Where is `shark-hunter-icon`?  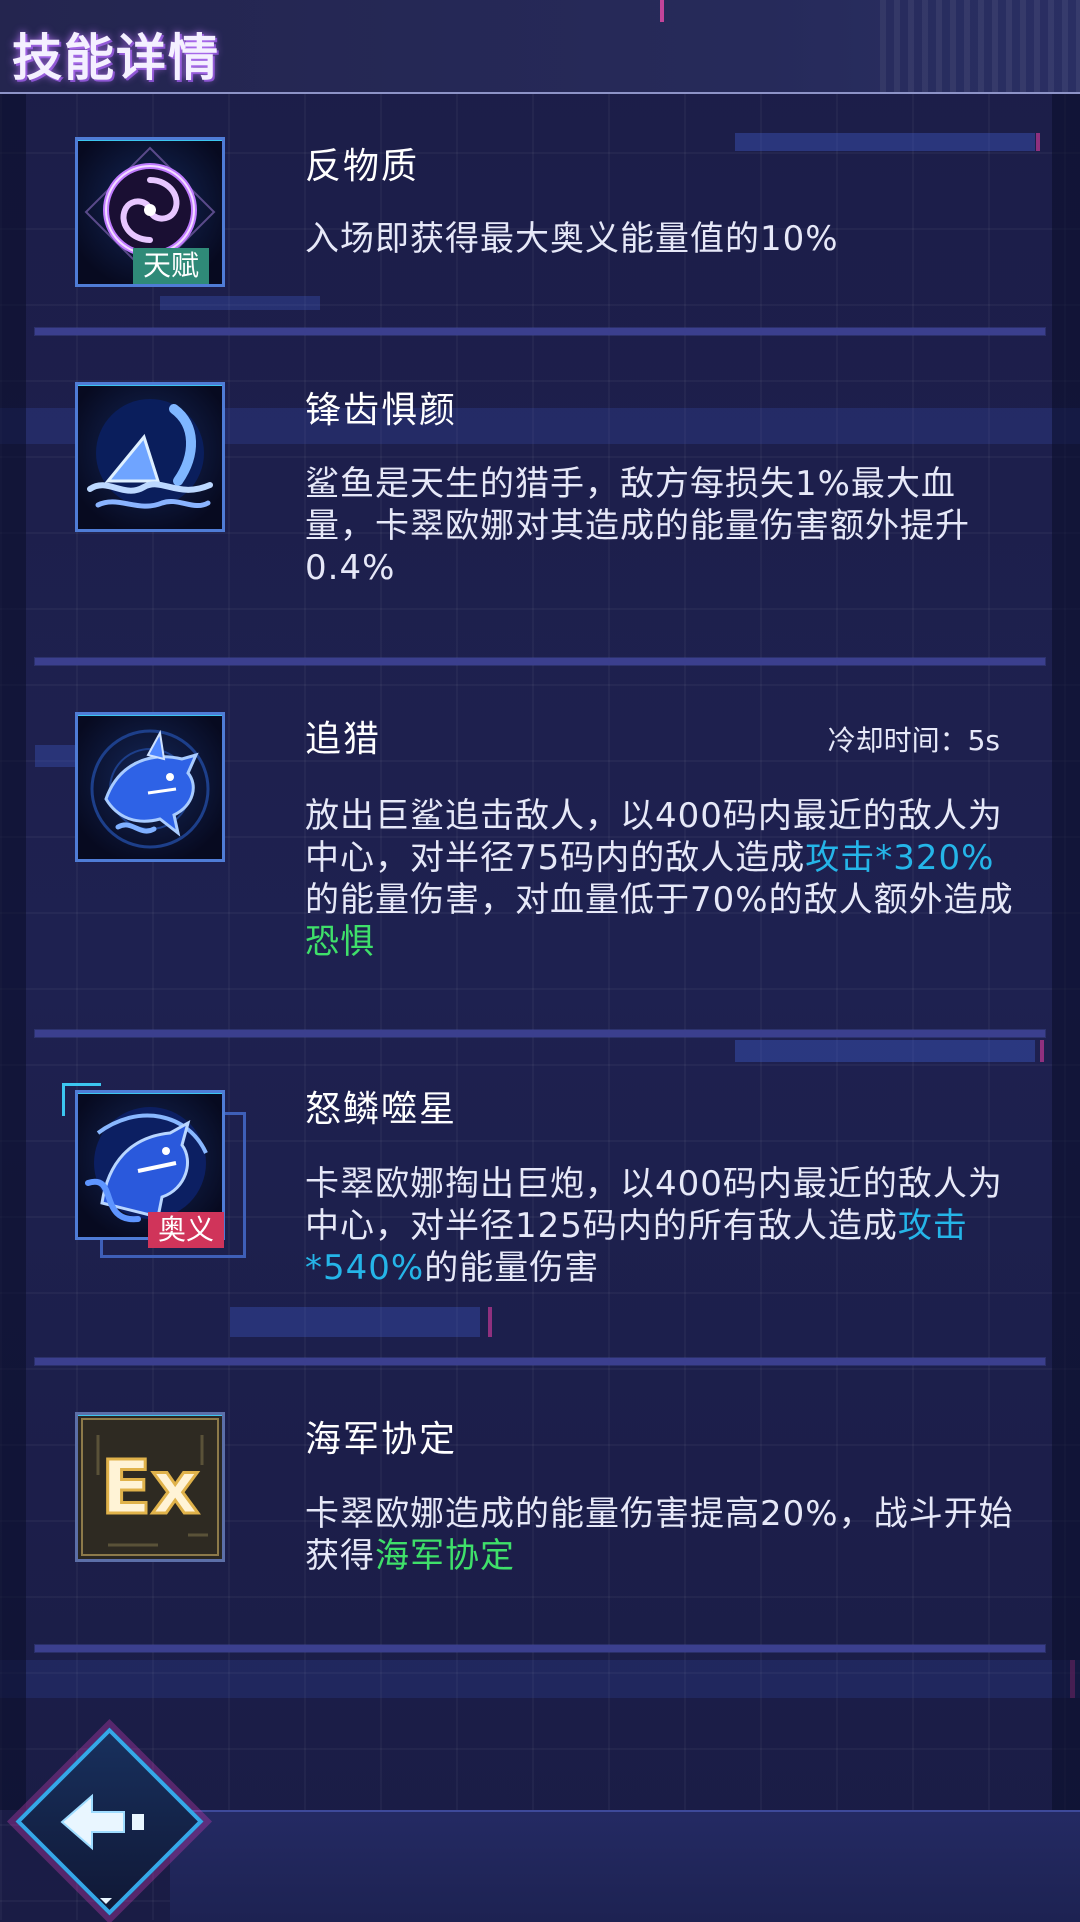
shark-hunter-icon is located at coordinates (150, 789).